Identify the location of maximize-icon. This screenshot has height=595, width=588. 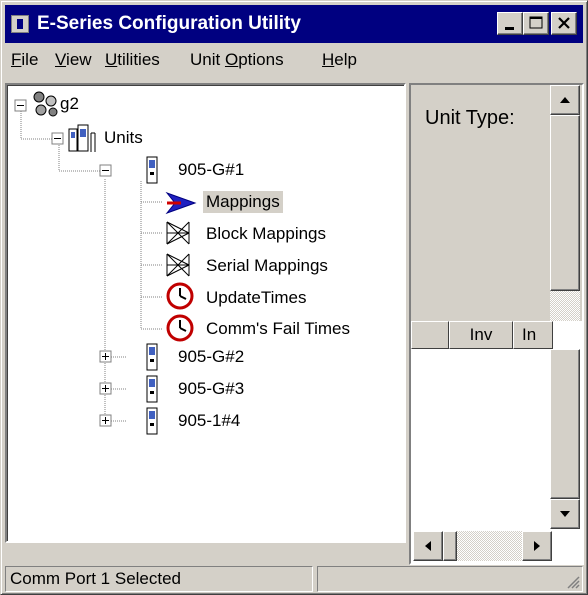
(536, 22).